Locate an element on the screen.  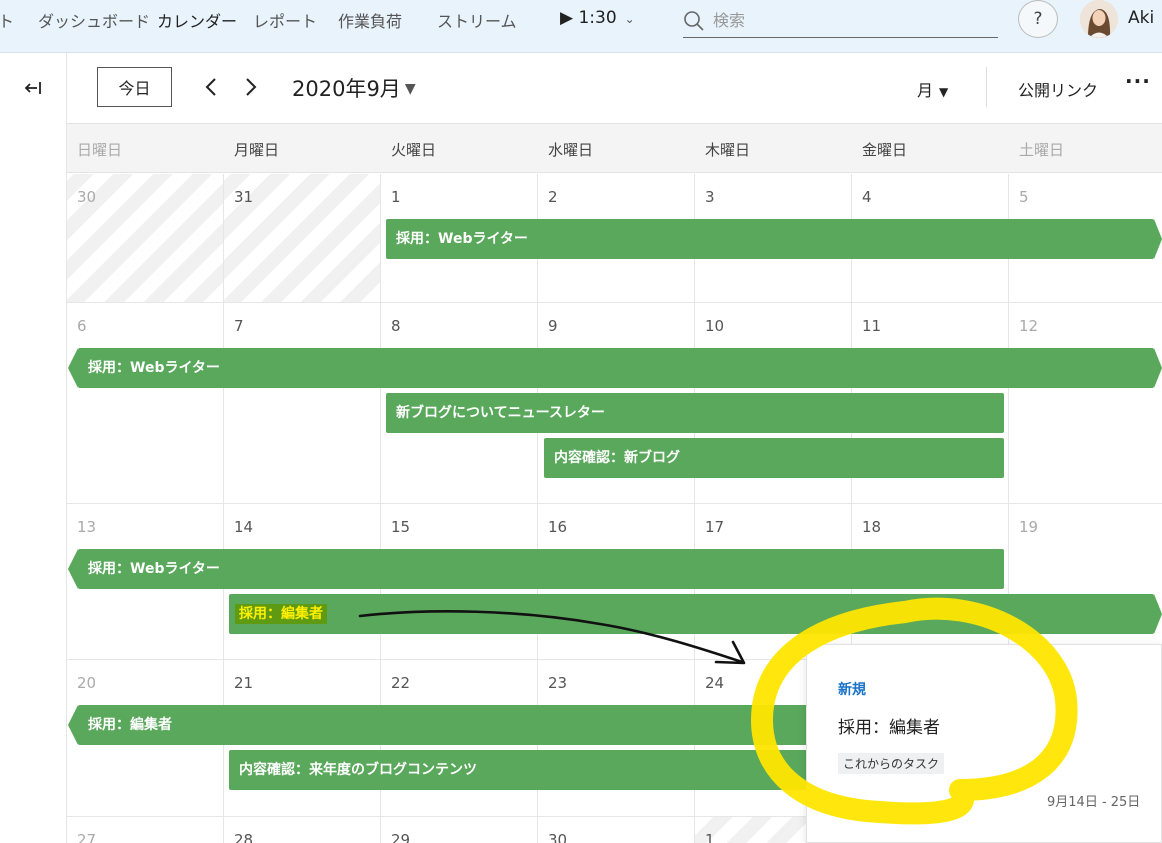
timer-button: ▶ 1:30 ⌄ is located at coordinates (597, 18).